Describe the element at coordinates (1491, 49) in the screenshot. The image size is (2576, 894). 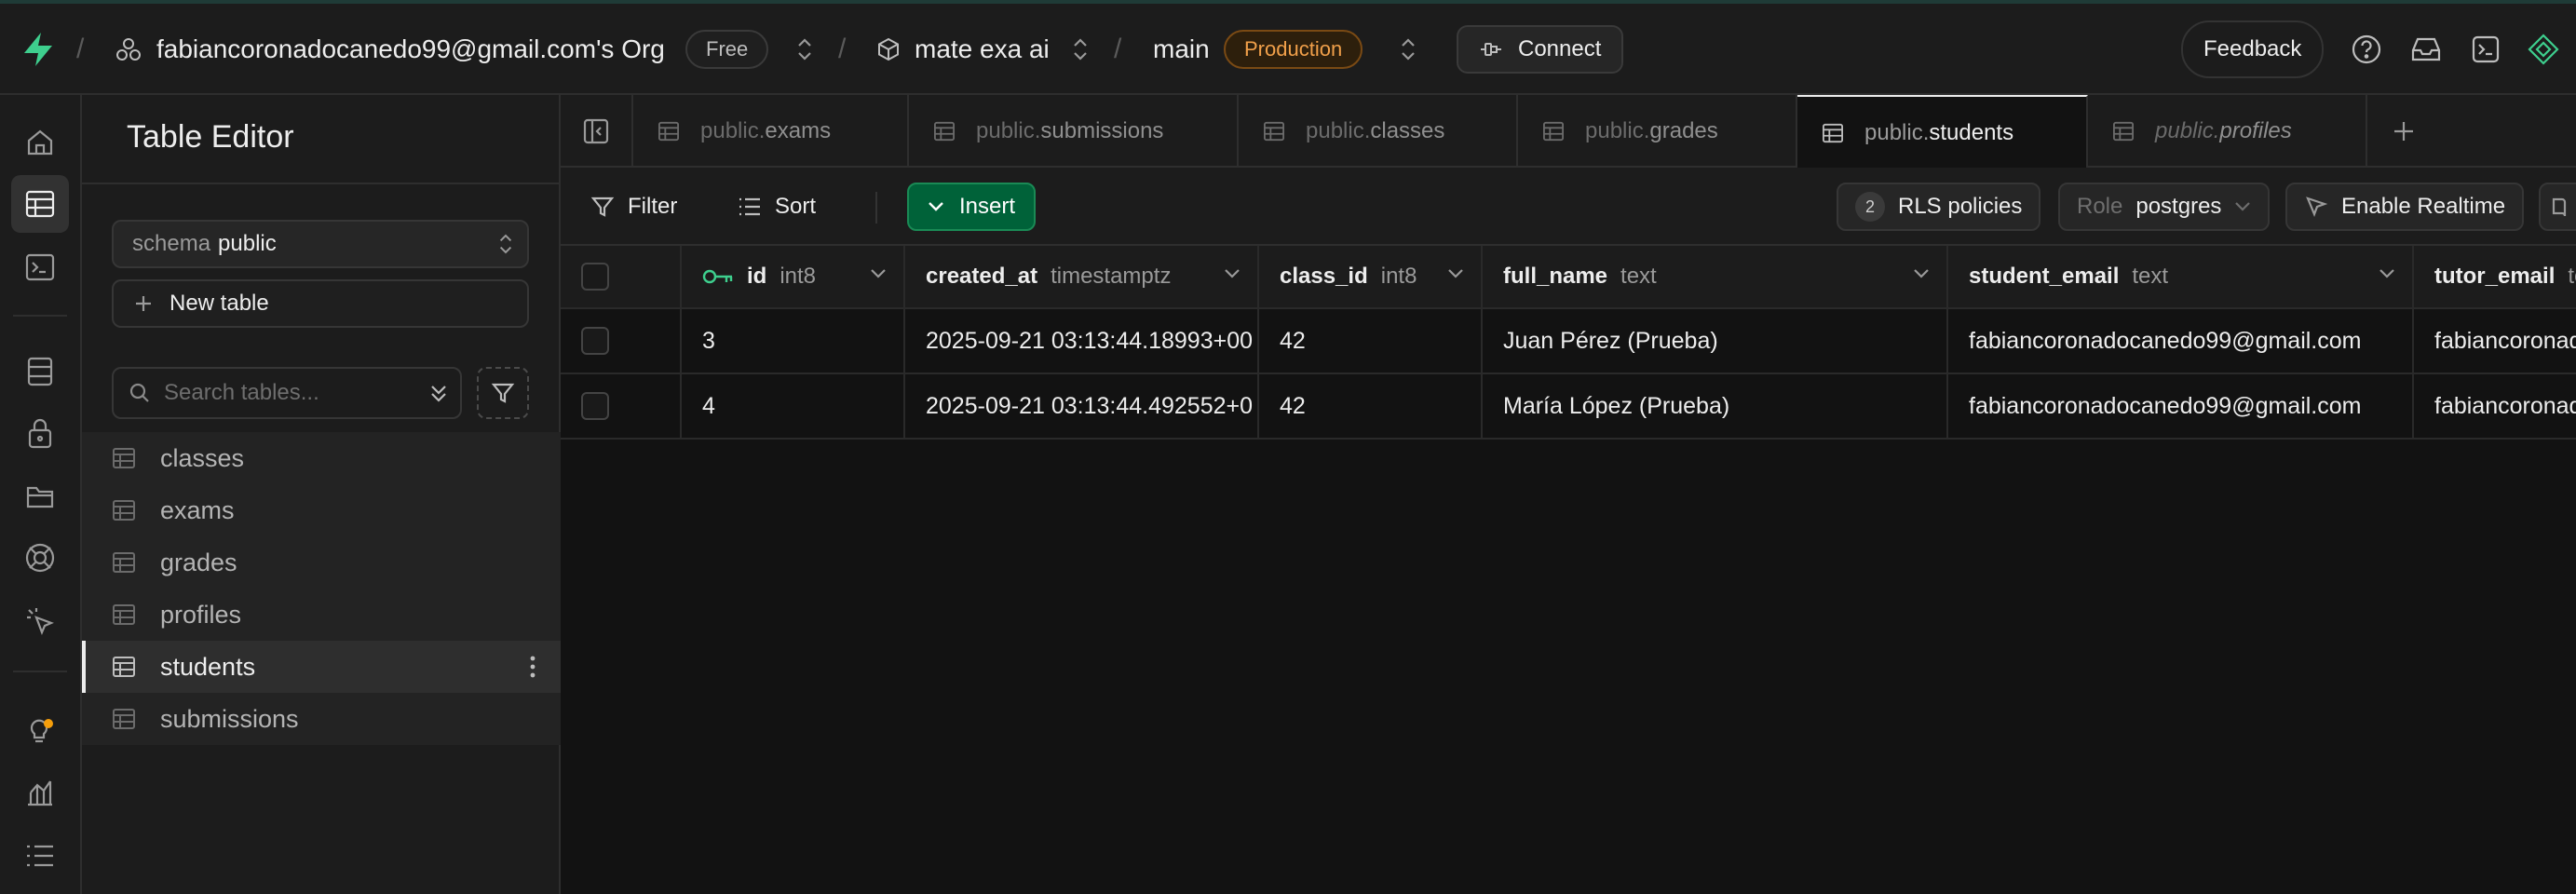
I see `plug-icon` at that location.